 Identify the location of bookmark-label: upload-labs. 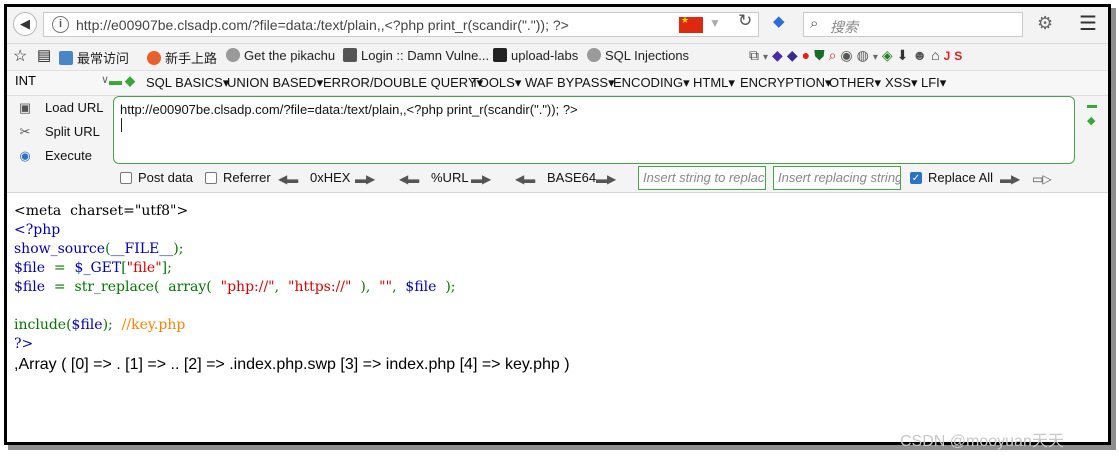
(545, 55).